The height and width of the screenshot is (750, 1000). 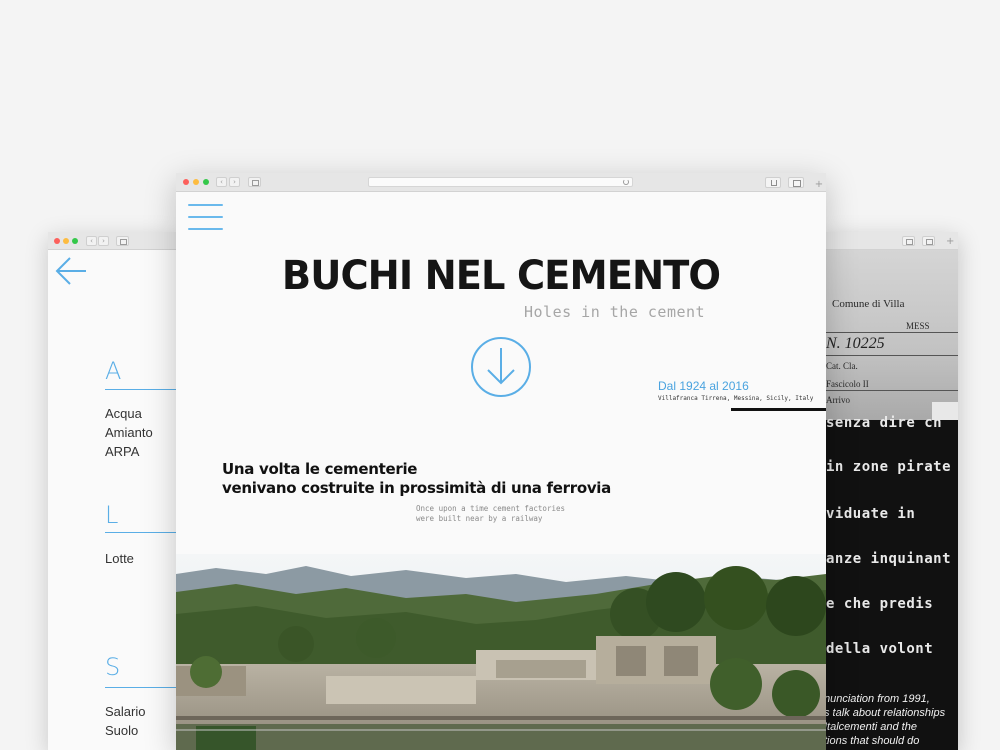 What do you see at coordinates (121, 730) in the screenshot?
I see `glossary-item-suolo: Suolo` at bounding box center [121, 730].